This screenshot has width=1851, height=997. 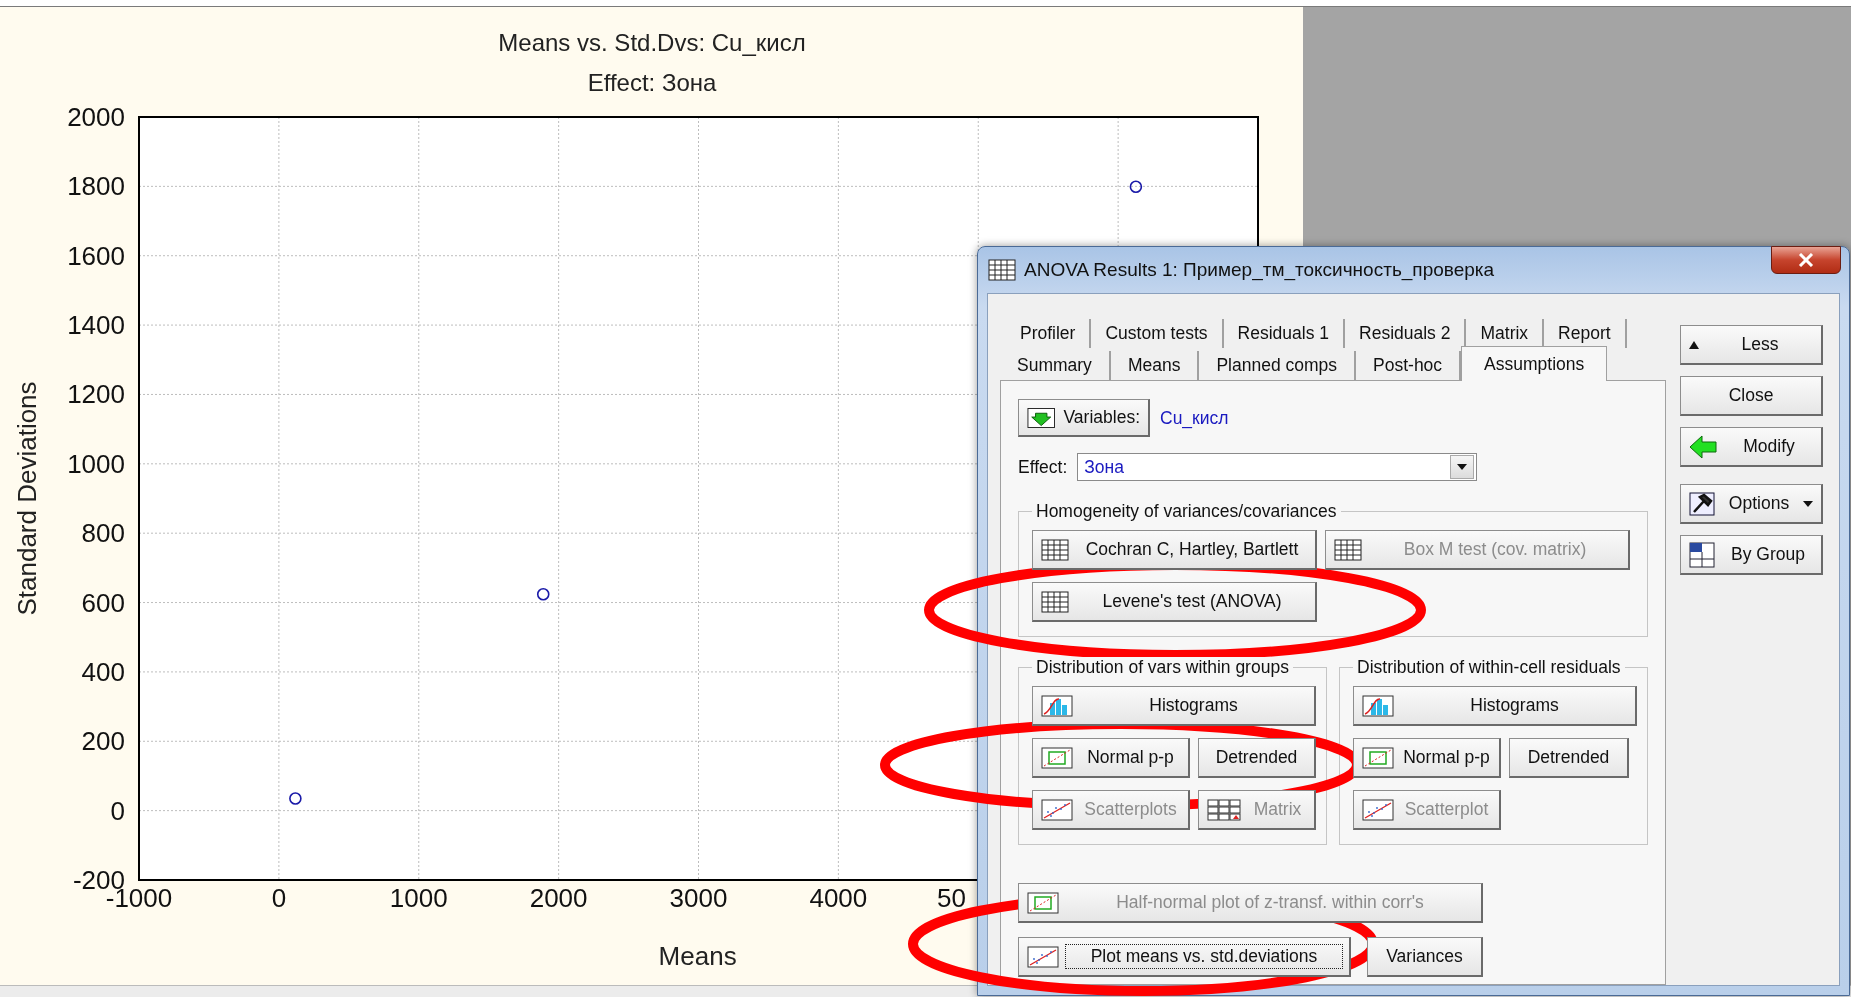 What do you see at coordinates (1224, 809) in the screenshot?
I see `matrix-plot-icon` at bounding box center [1224, 809].